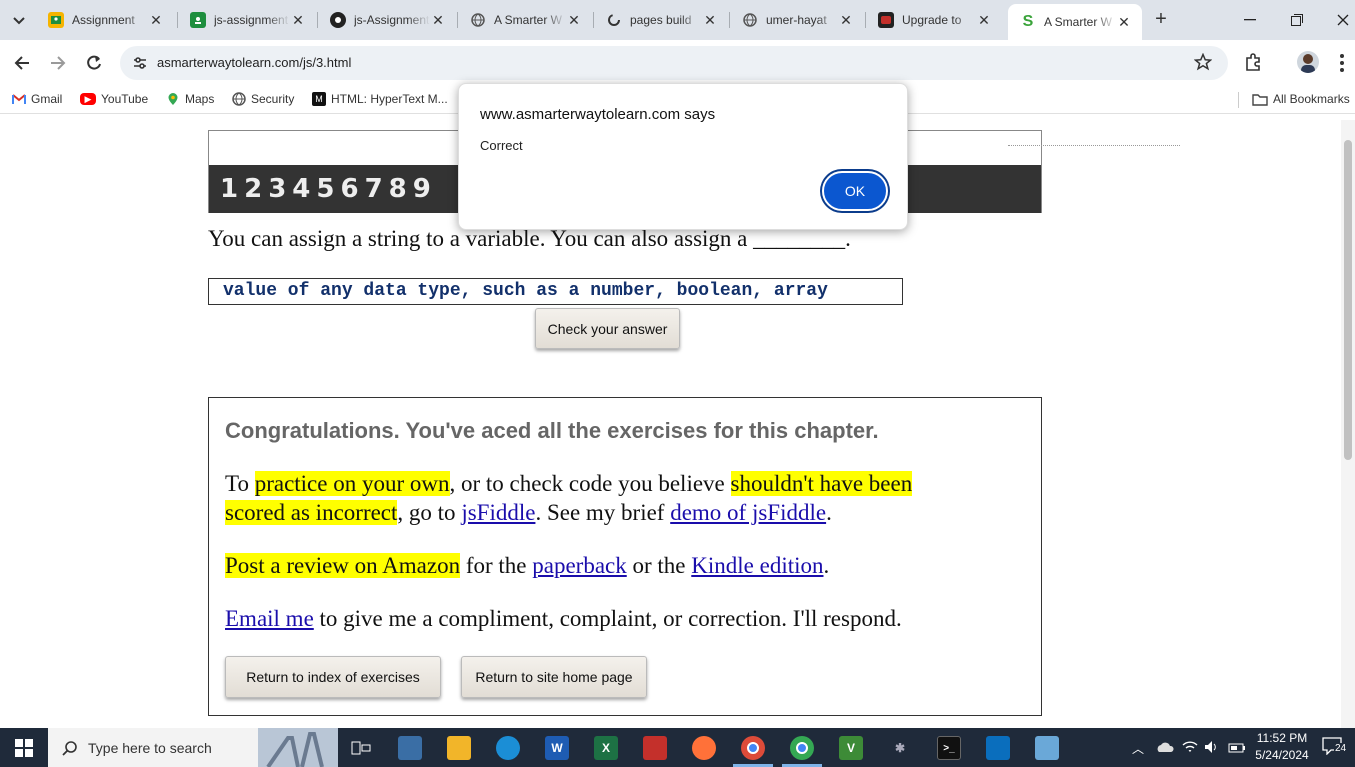  I want to click on chapter-link-7: 7, so click(374, 189).